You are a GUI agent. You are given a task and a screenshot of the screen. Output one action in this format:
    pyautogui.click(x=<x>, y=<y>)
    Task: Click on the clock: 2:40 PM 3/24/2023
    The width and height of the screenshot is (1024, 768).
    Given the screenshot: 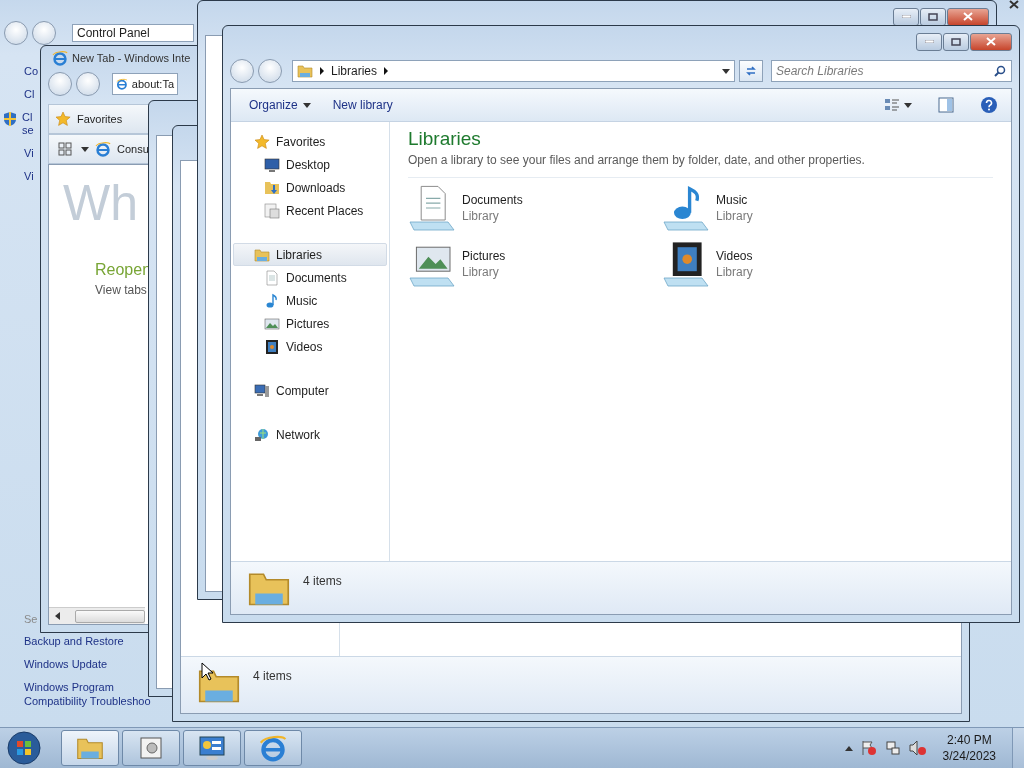 What is the action you would take?
    pyautogui.click(x=969, y=748)
    